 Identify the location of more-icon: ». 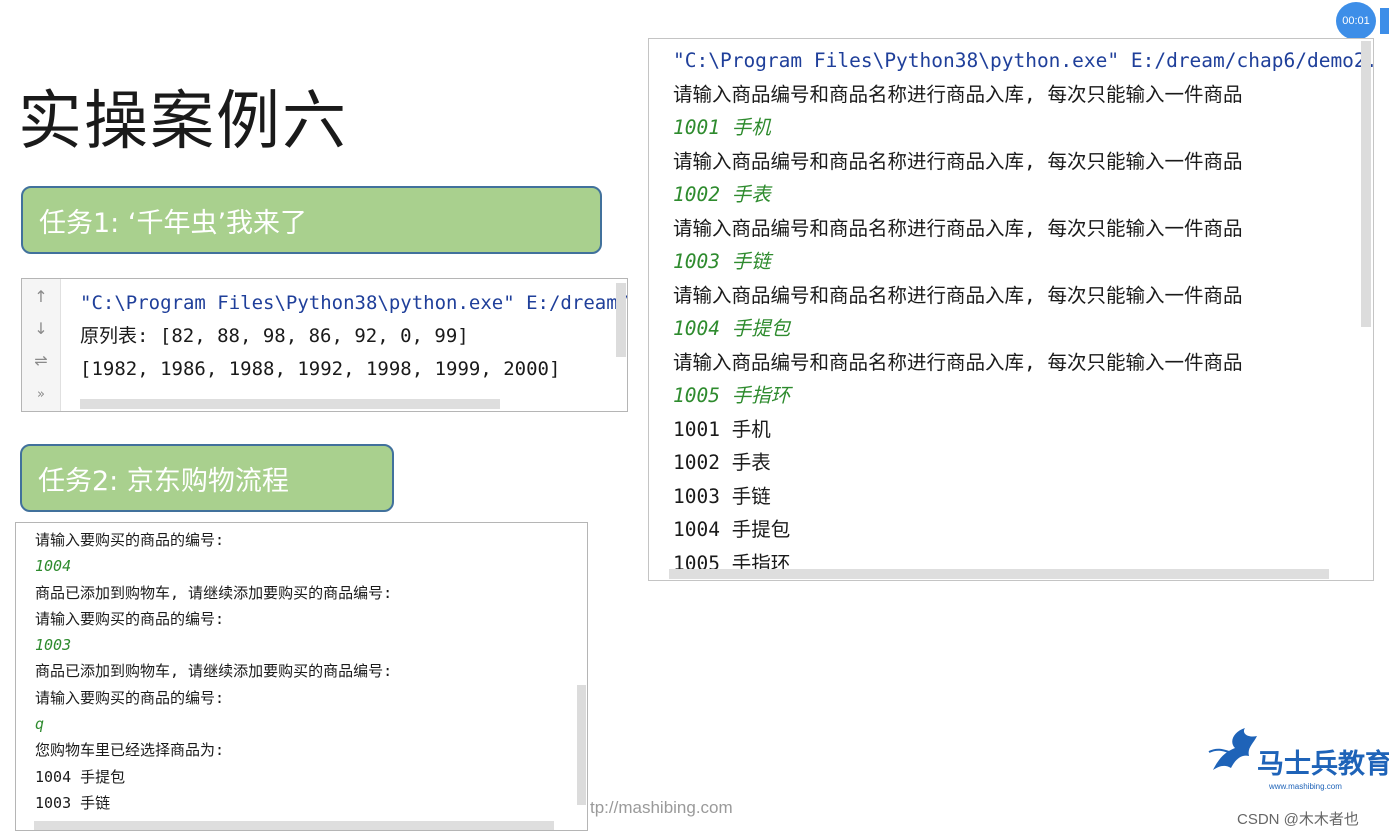
(41, 394).